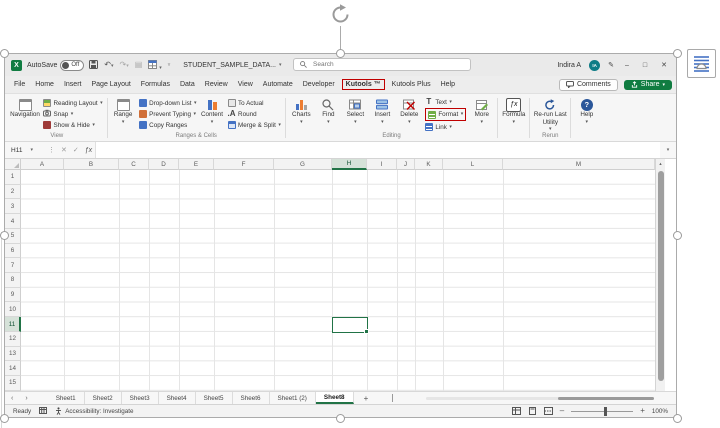 The image size is (720, 428). What do you see at coordinates (606, 398) in the screenshot?
I see `horizontal-scrollbar-thumb` at bounding box center [606, 398].